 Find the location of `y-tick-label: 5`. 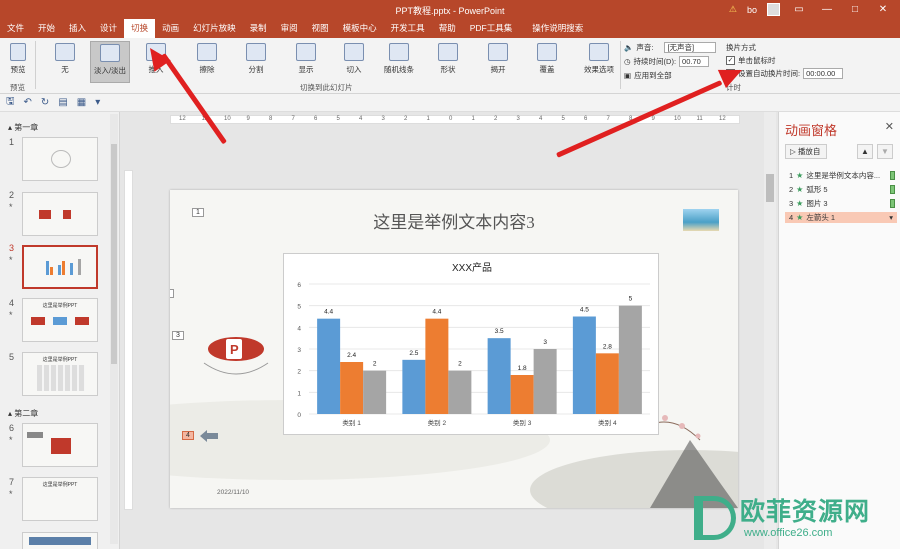

y-tick-label: 5 is located at coordinates (299, 307).